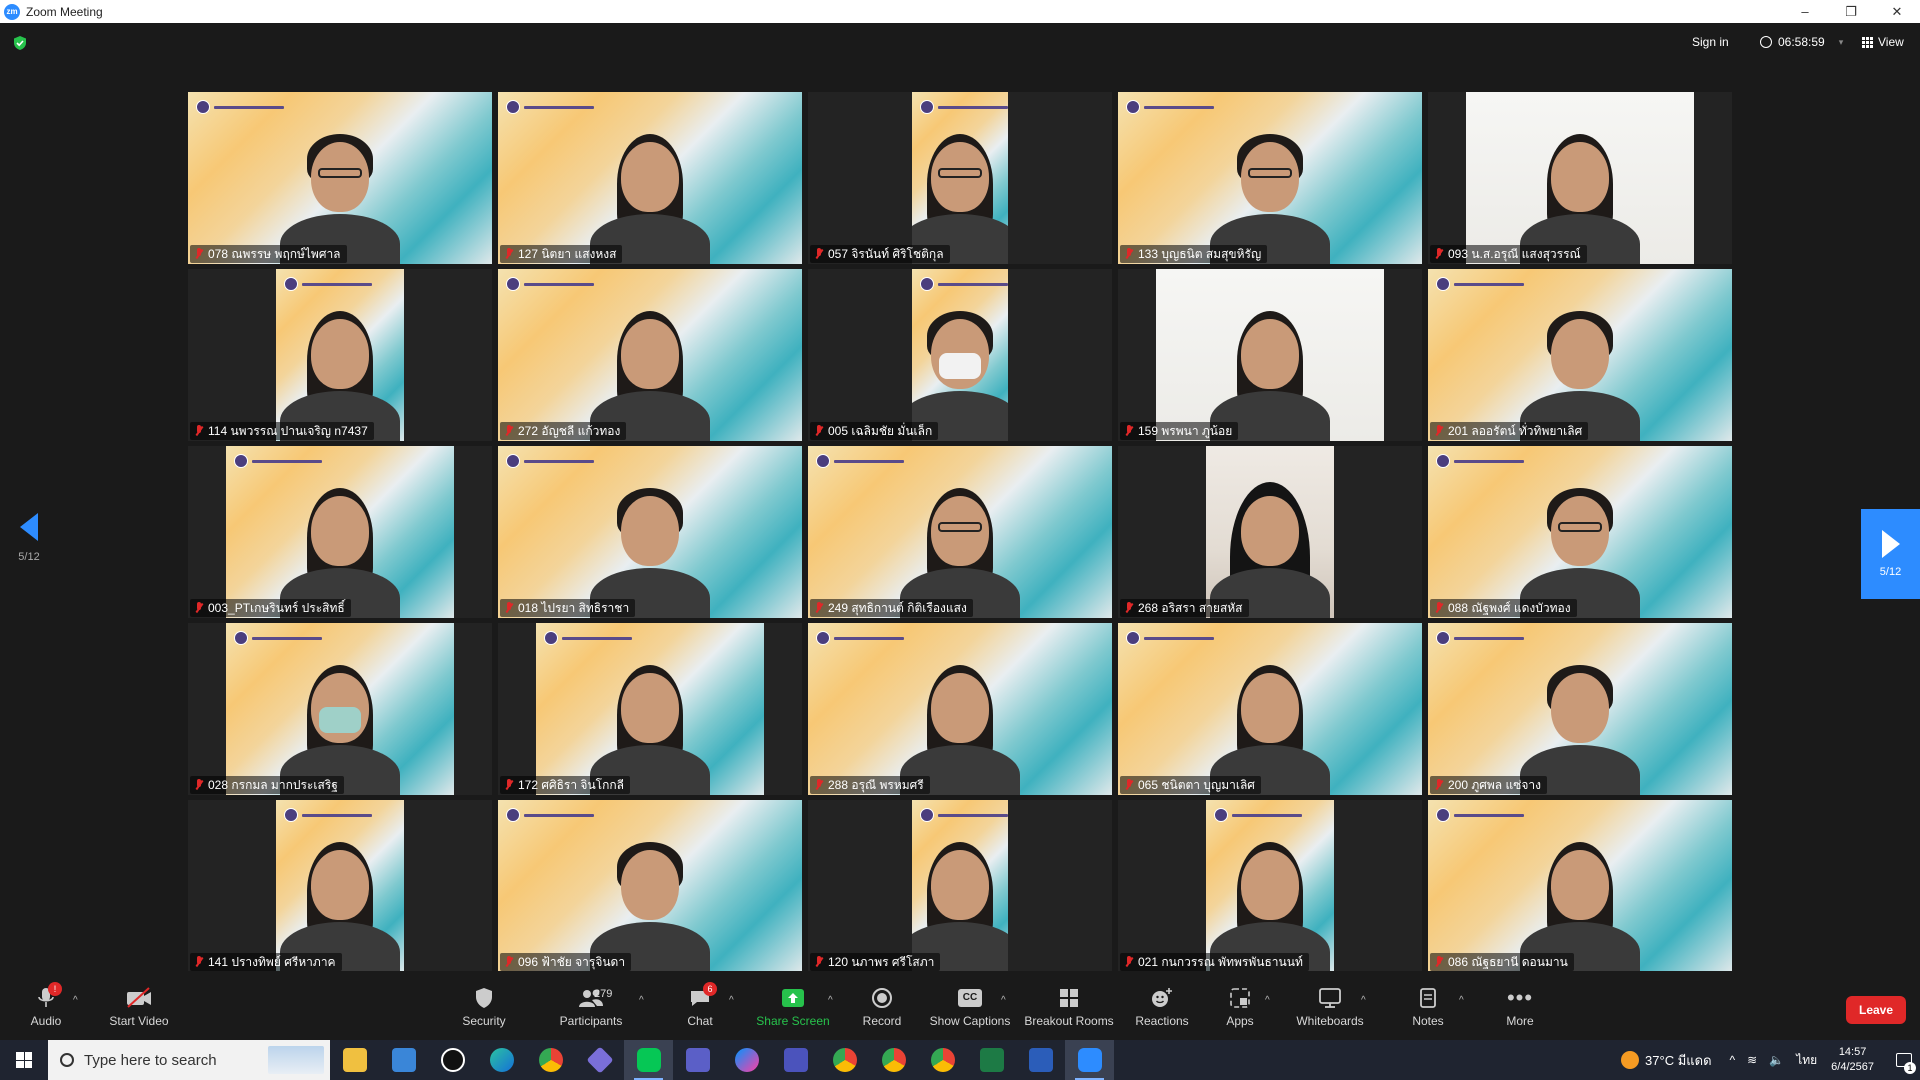 The image size is (1920, 1080). What do you see at coordinates (550, 1060) in the screenshot?
I see `chrome-icon` at bounding box center [550, 1060].